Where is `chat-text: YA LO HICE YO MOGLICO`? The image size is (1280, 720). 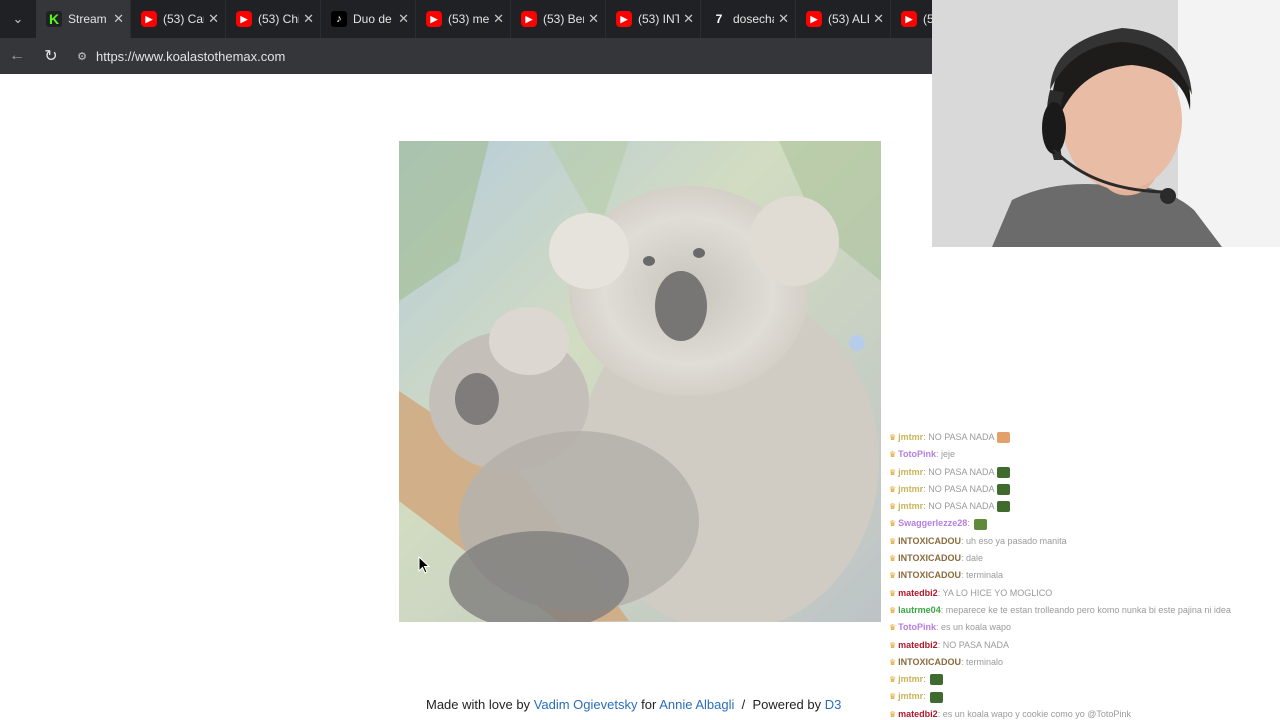
chat-text: YA LO HICE YO MOGLICO is located at coordinates (997, 592).